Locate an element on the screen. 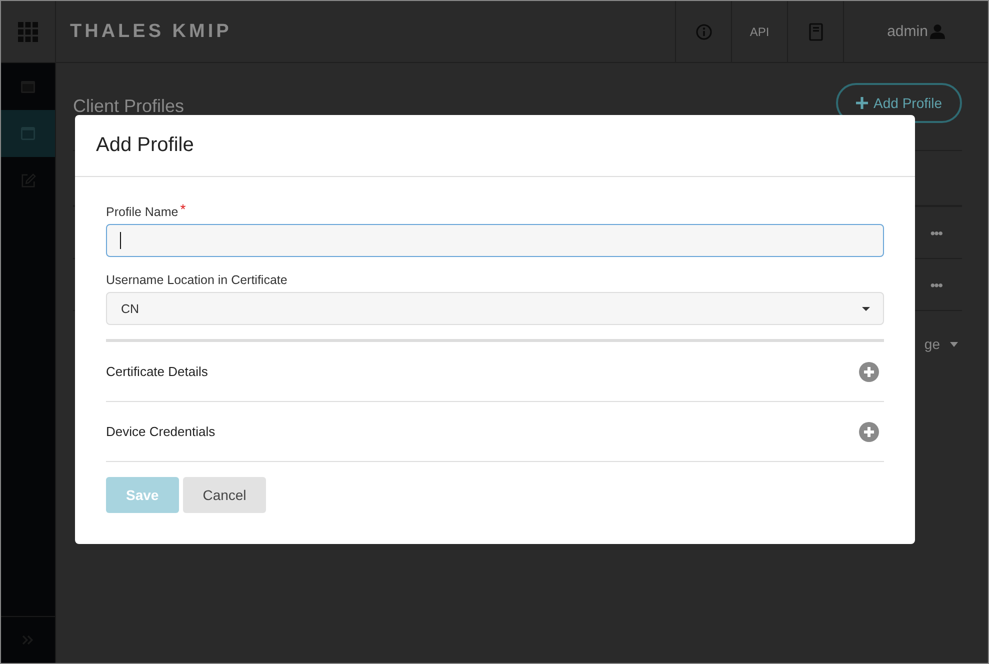 Image resolution: width=989 pixels, height=664 pixels. accordion-header: Device Credentials is located at coordinates (495, 432).